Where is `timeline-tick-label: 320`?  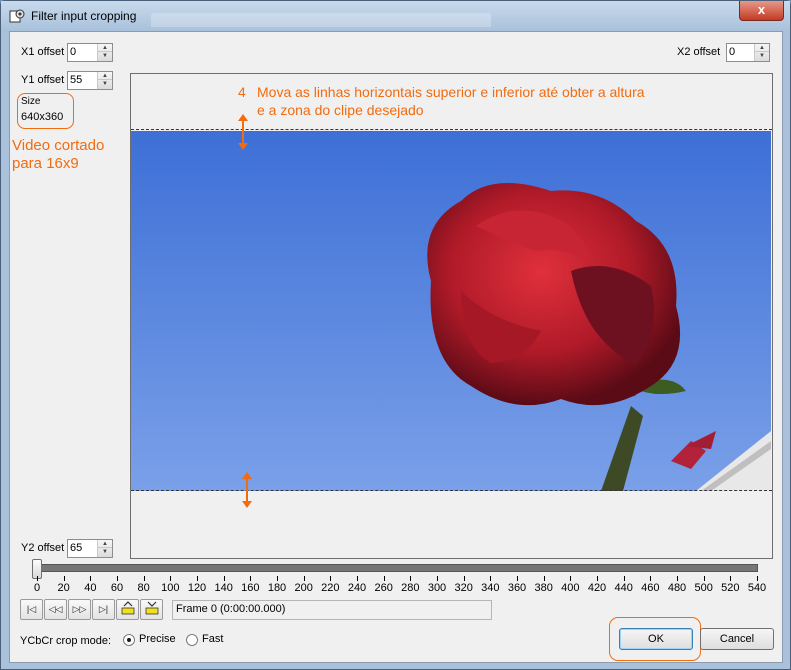 timeline-tick-label: 320 is located at coordinates (463, 588).